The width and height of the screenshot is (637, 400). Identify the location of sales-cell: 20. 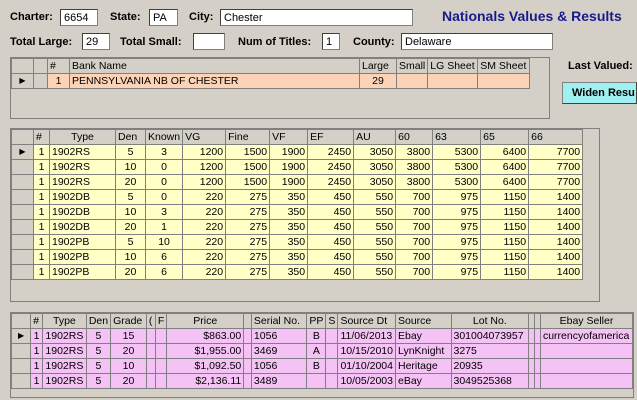
(128, 351).